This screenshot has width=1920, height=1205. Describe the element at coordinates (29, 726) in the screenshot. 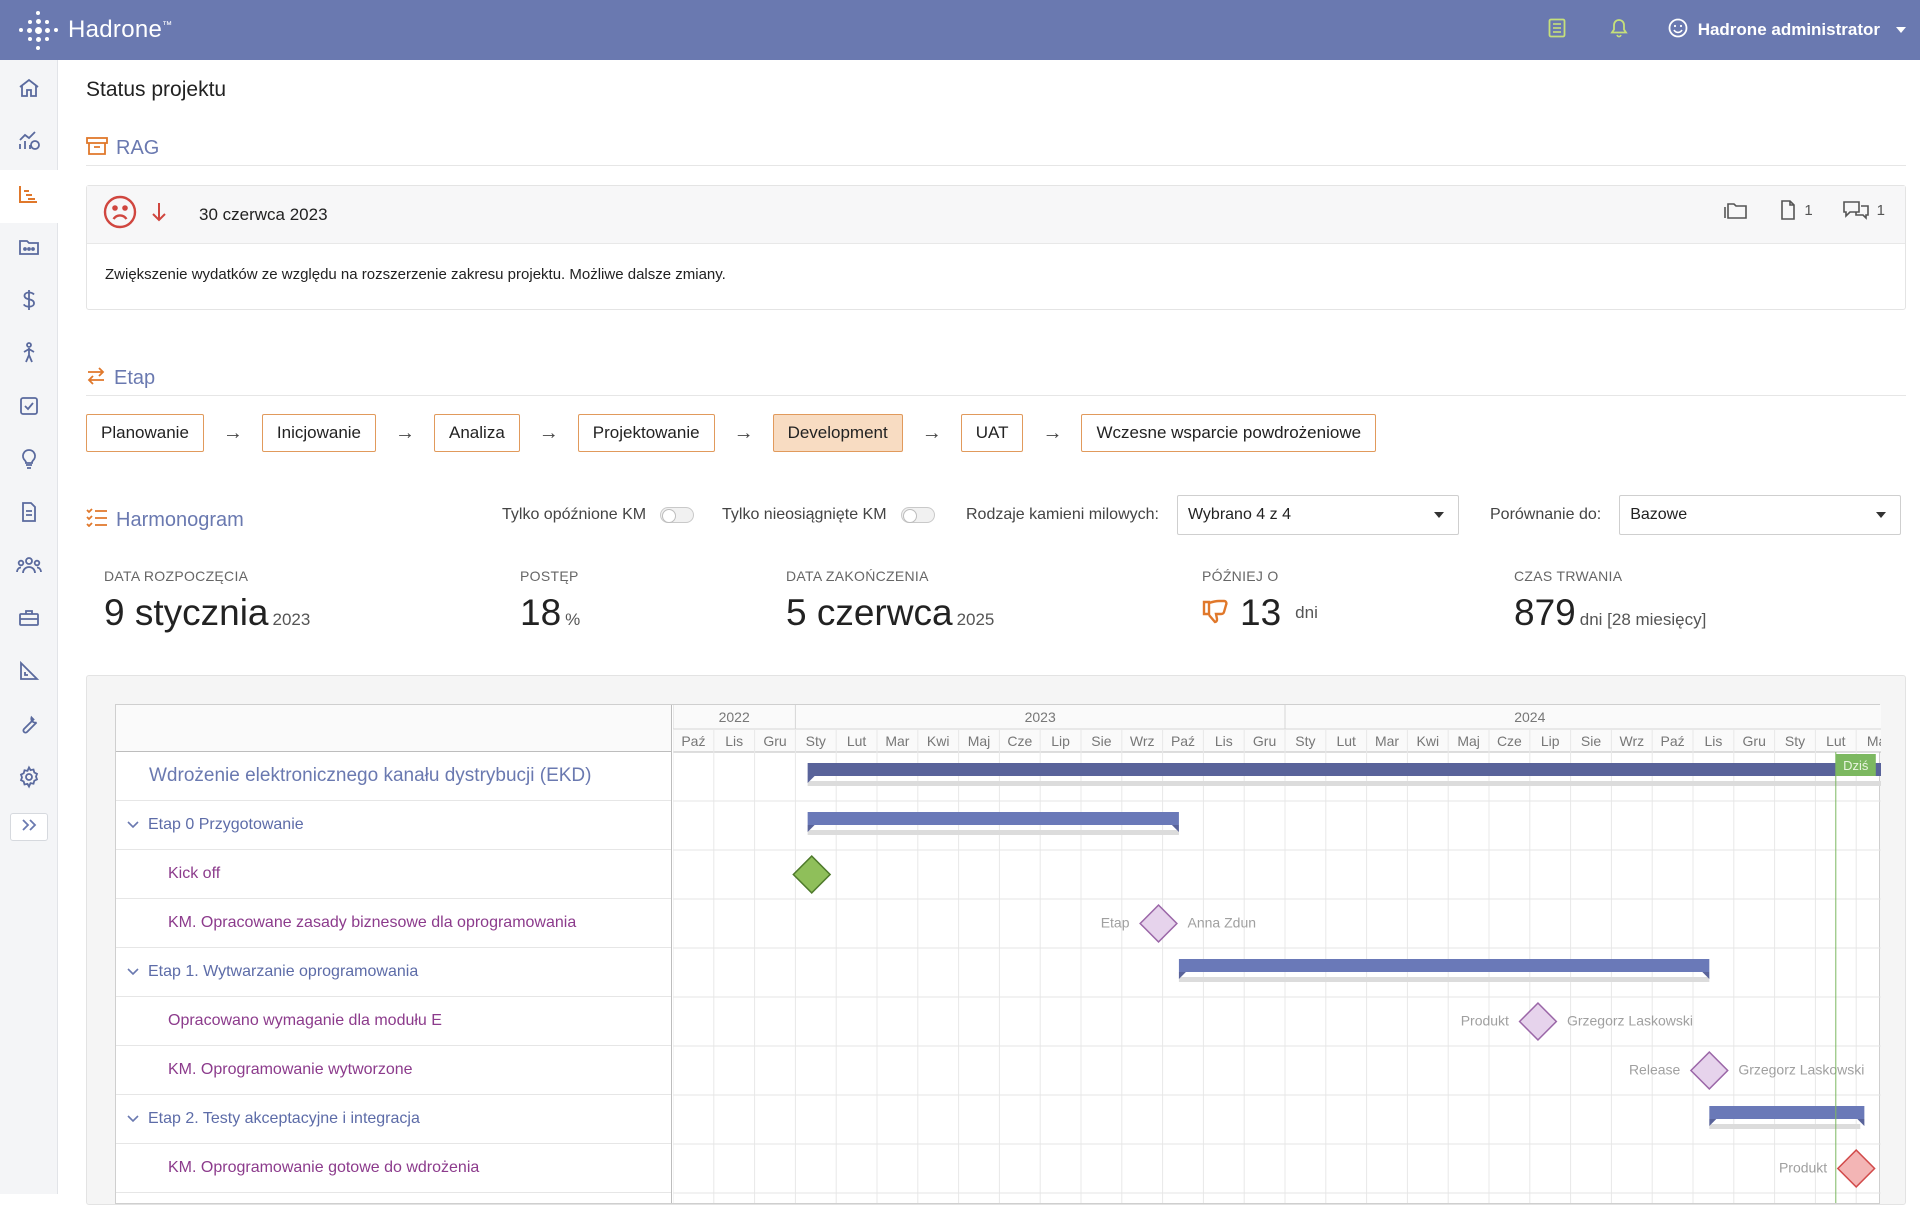

I see `sidebar-item-tools` at that location.